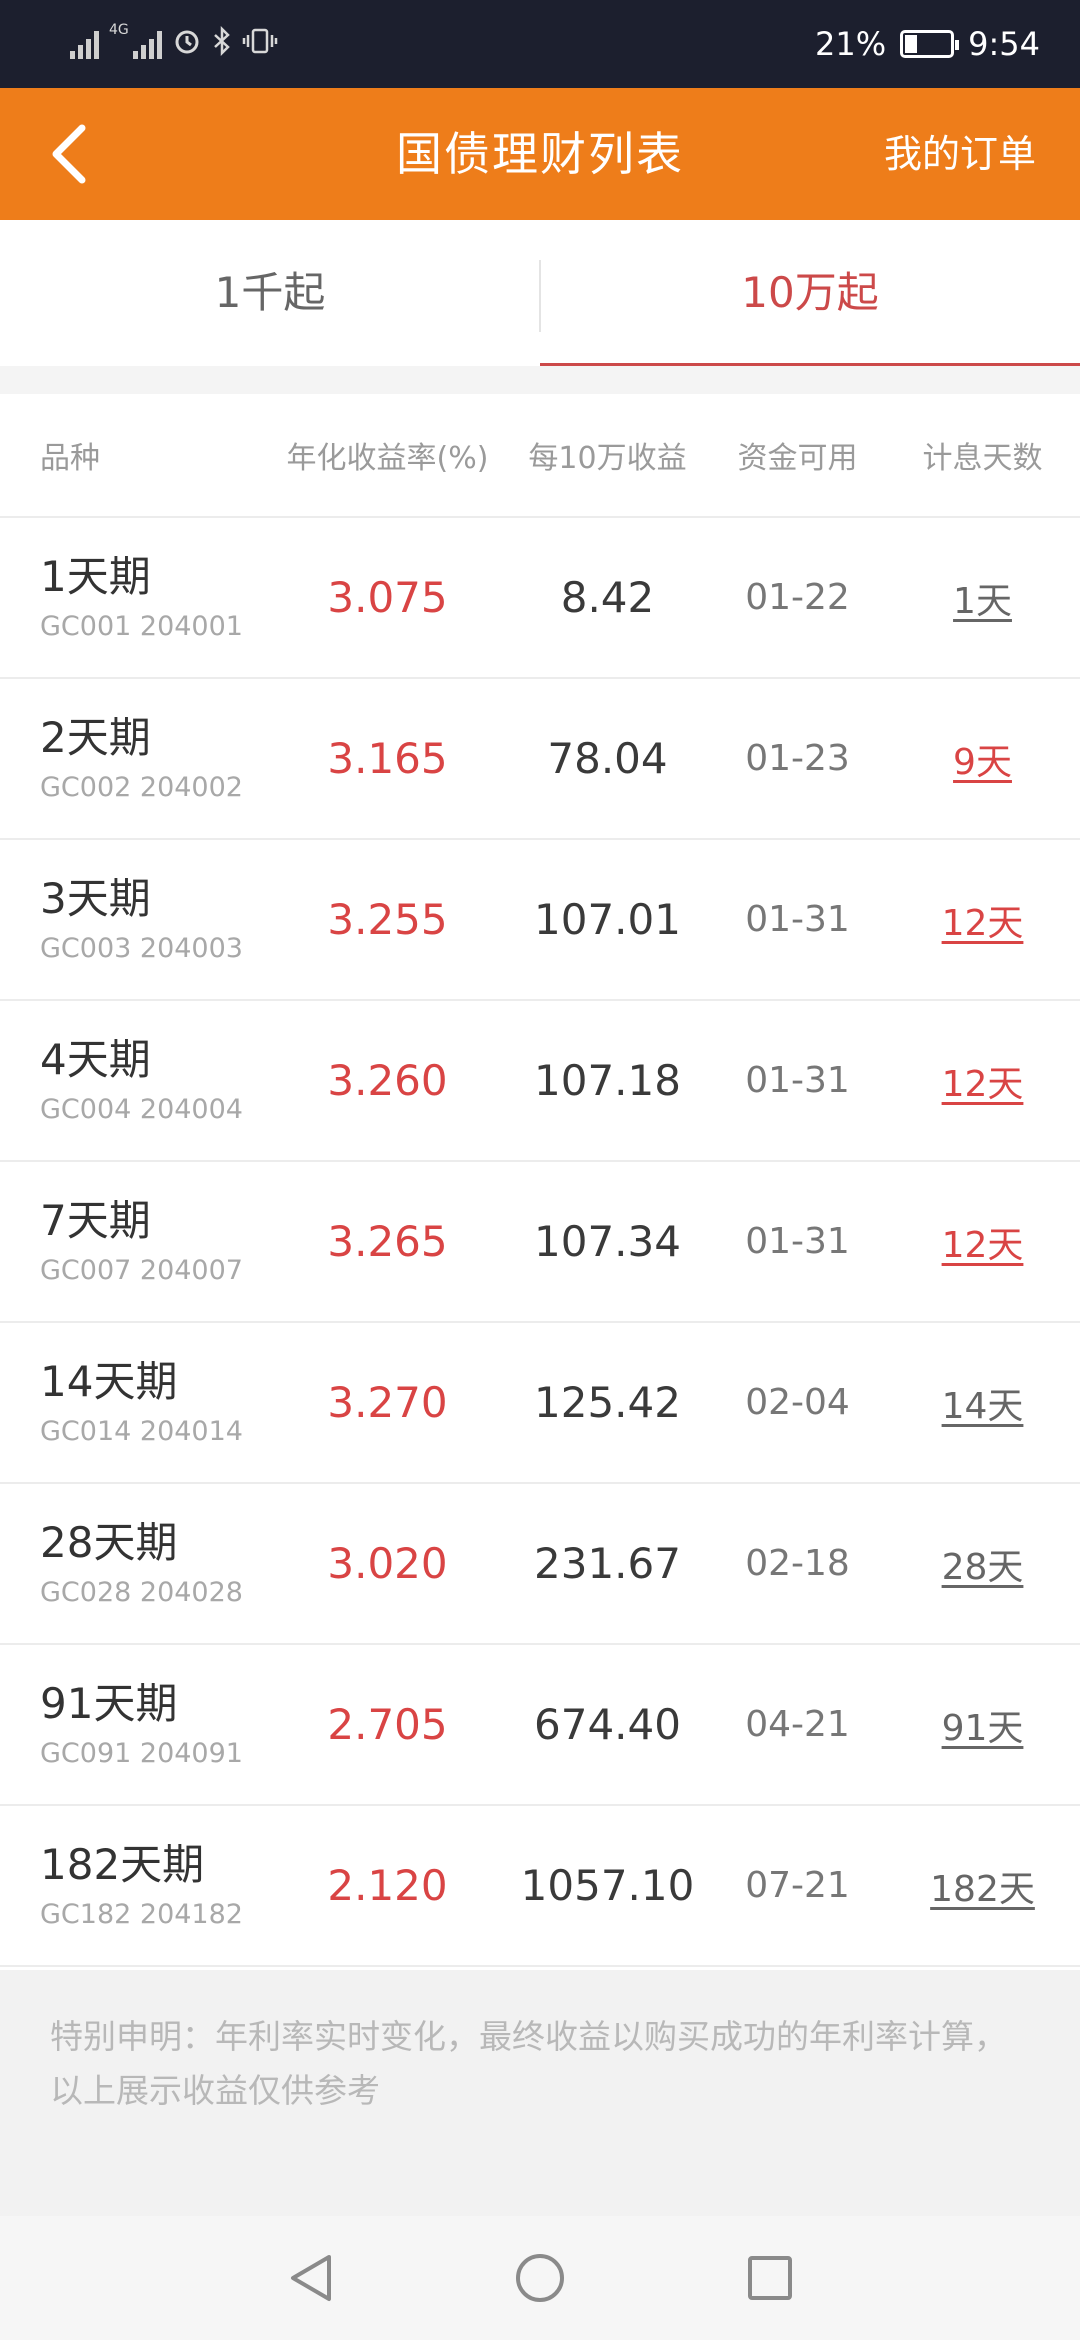 This screenshot has height=2340, width=1080. What do you see at coordinates (607, 458) in the screenshot?
I see `header-earnings: 每10万收益` at bounding box center [607, 458].